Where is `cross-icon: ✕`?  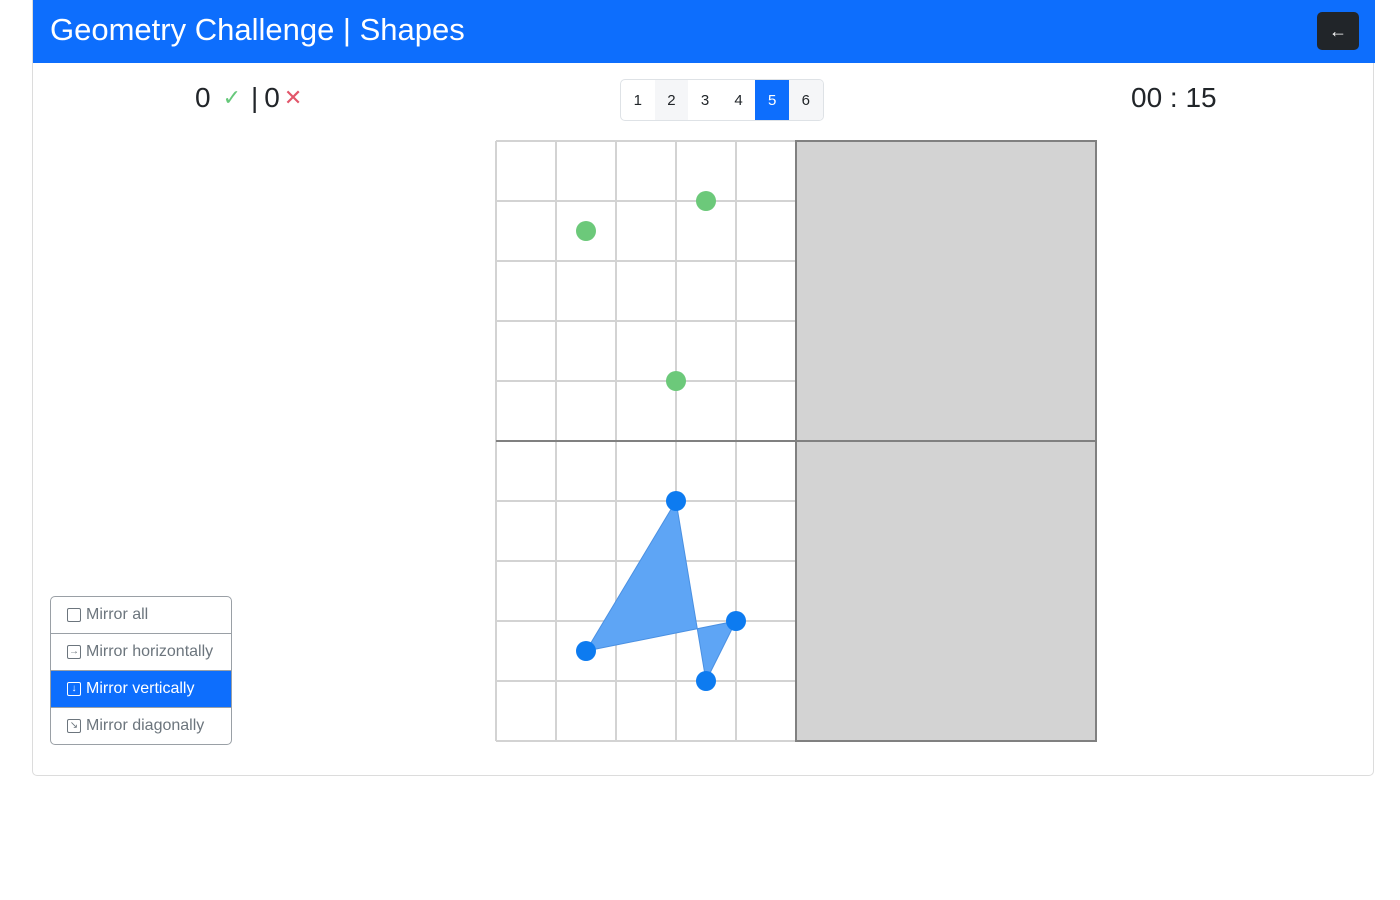 cross-icon: ✕ is located at coordinates (293, 97).